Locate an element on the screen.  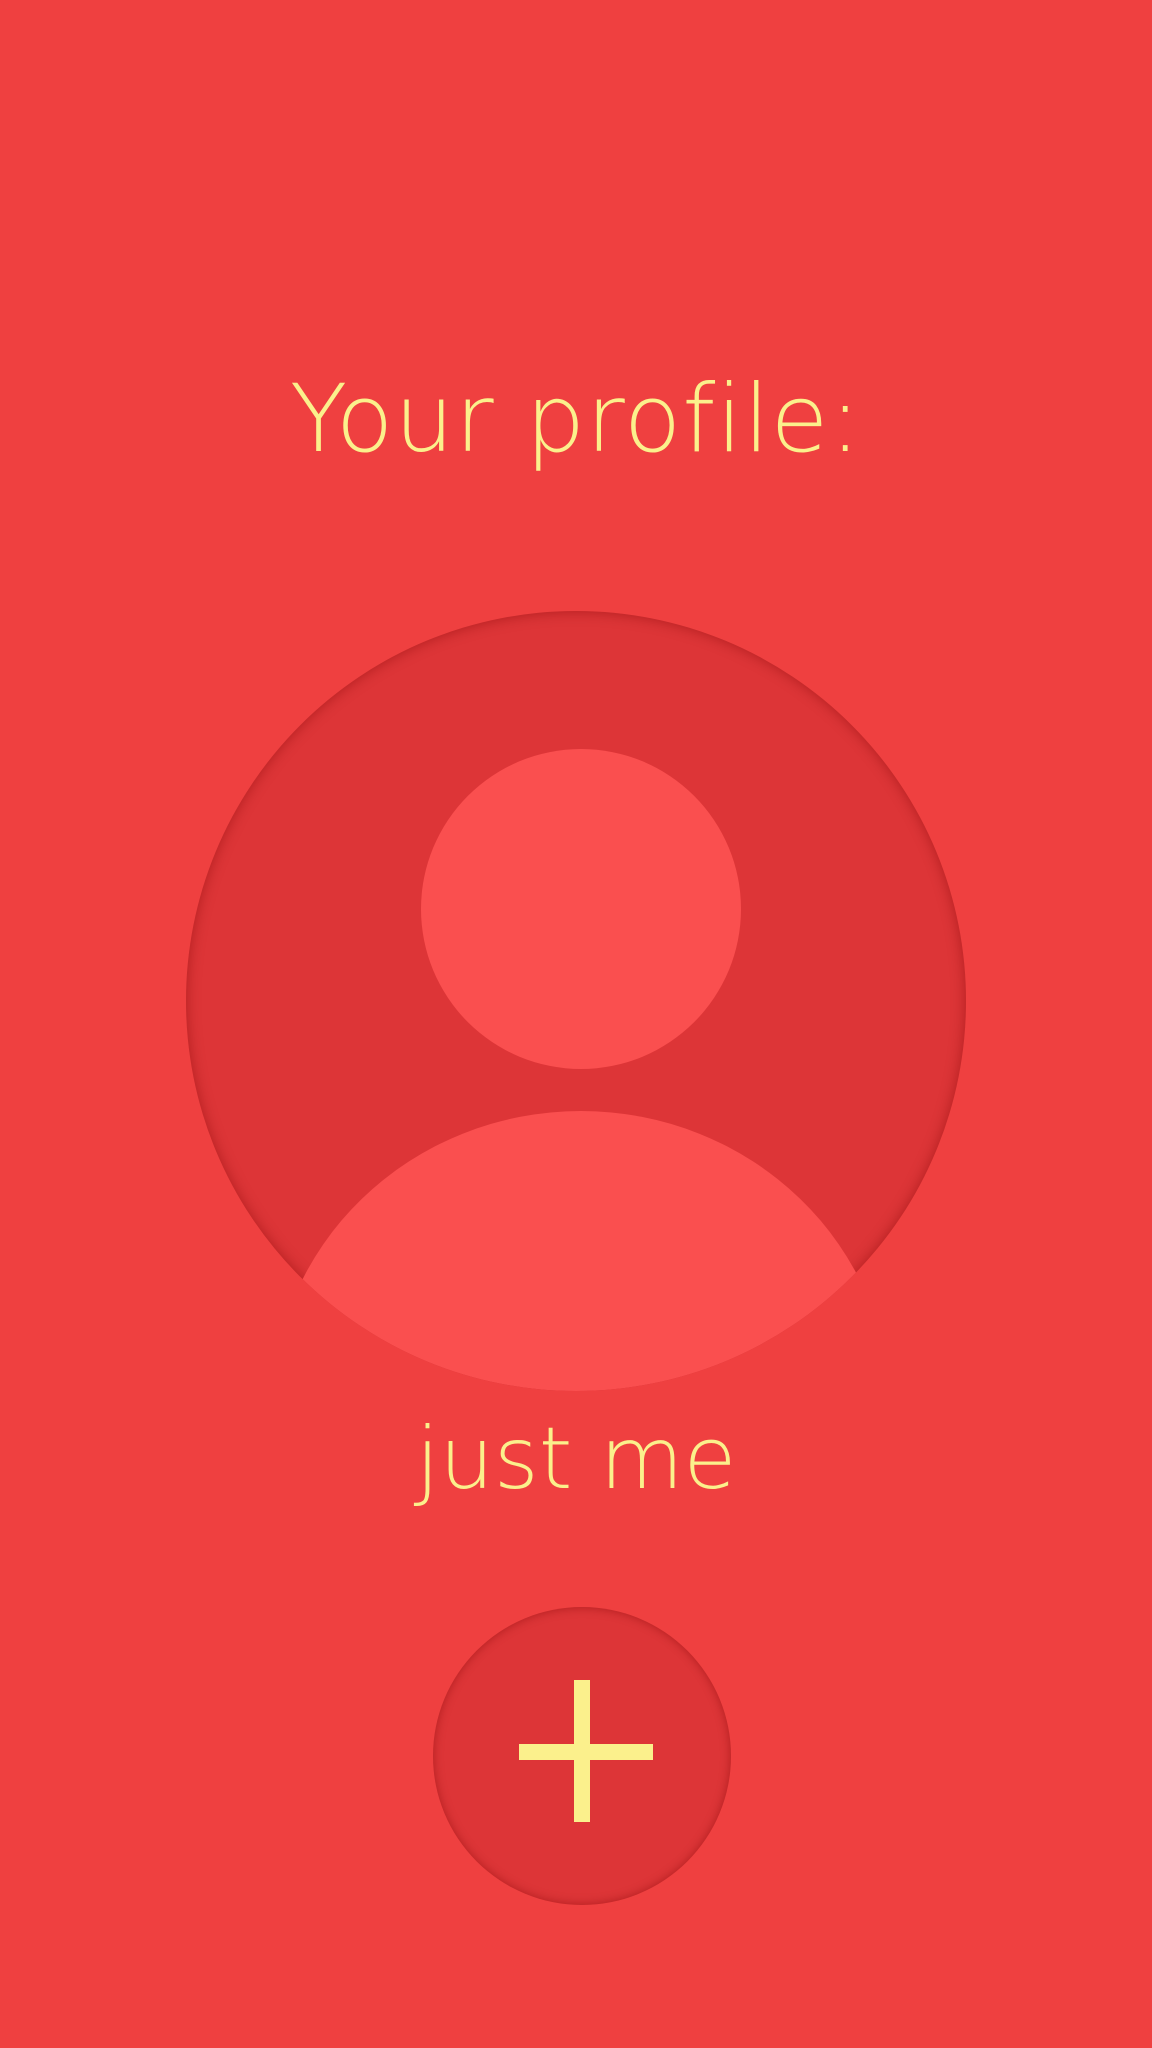
page-title: Your profile: is located at coordinates (576, 419).